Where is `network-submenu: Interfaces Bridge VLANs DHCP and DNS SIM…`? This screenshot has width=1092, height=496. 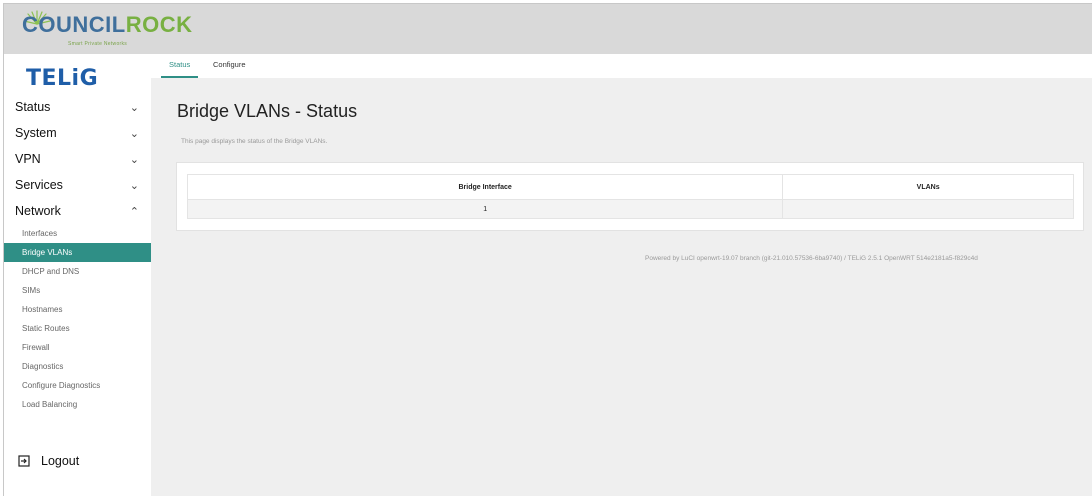
network-submenu: Interfaces Bridge VLANs DHCP and DNS SIM… is located at coordinates (77, 319).